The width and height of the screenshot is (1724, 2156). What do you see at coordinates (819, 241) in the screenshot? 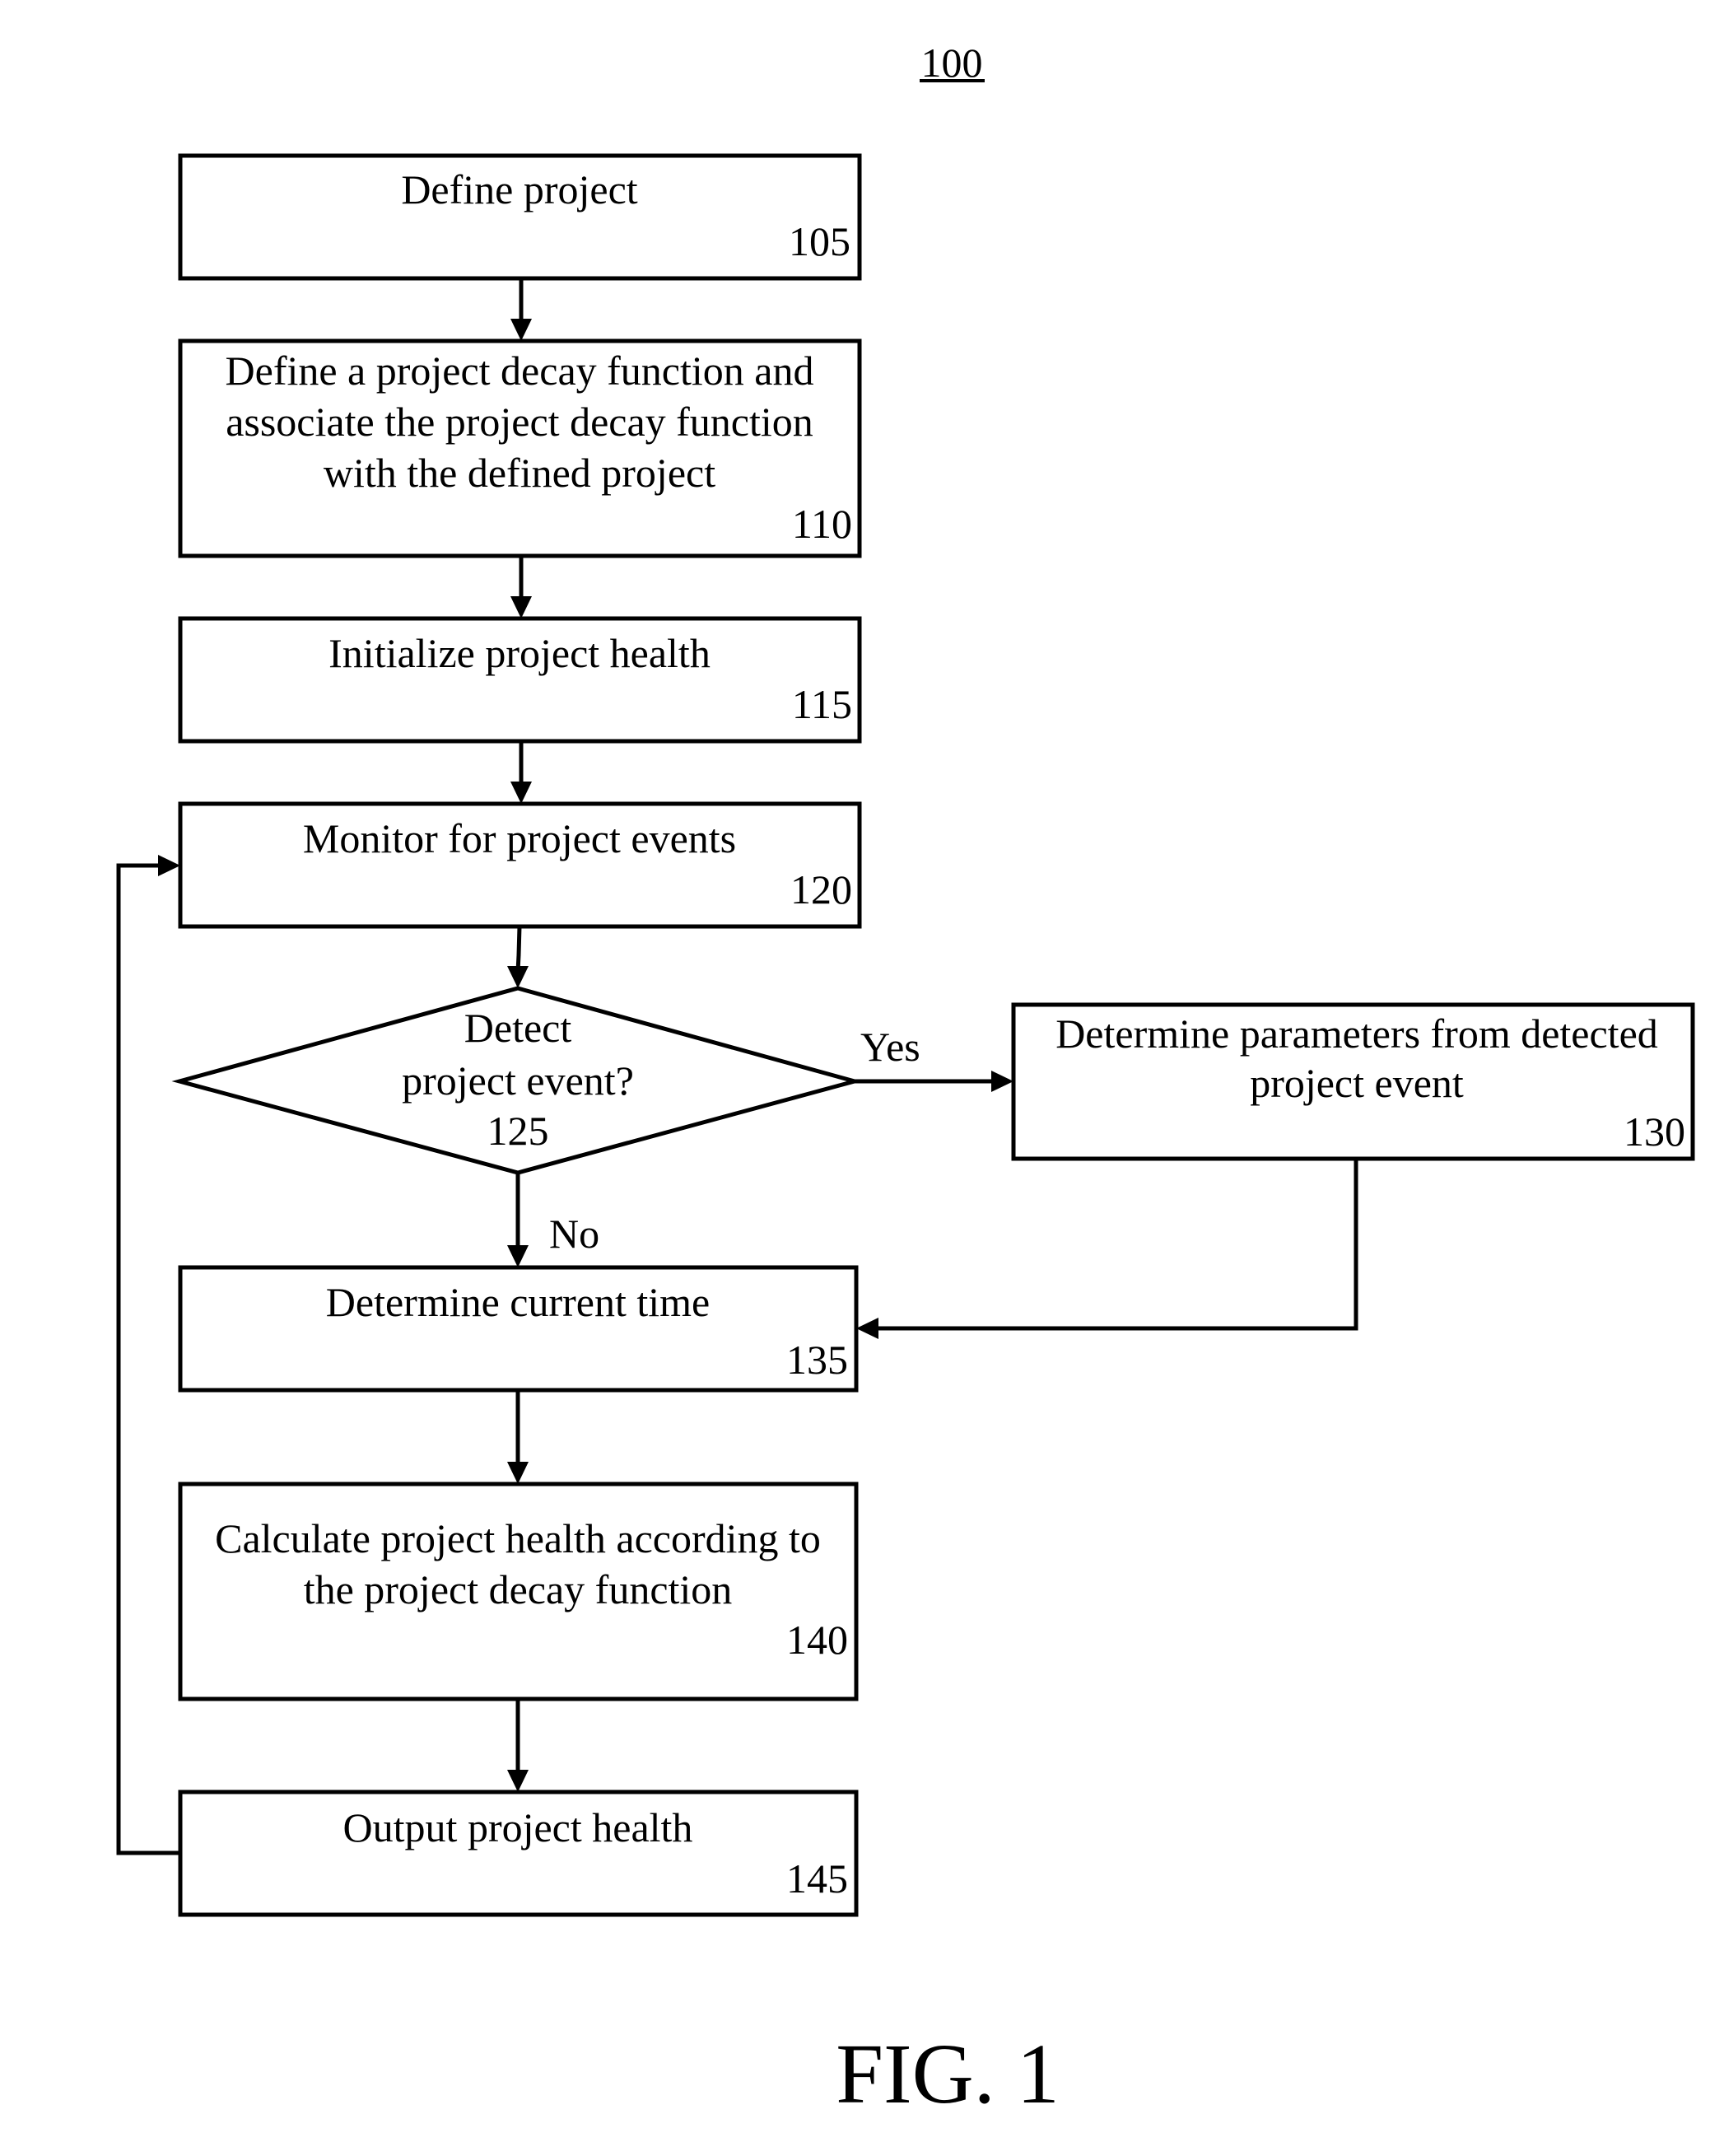
I see `step-number: 105` at bounding box center [819, 241].